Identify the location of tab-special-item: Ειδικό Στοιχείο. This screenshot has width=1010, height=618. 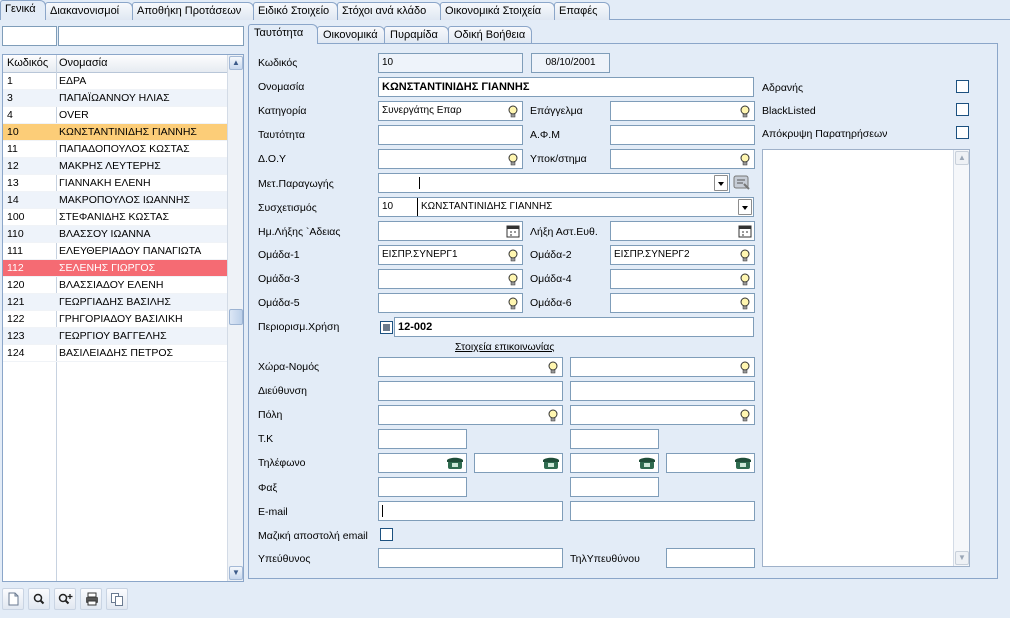
(295, 11).